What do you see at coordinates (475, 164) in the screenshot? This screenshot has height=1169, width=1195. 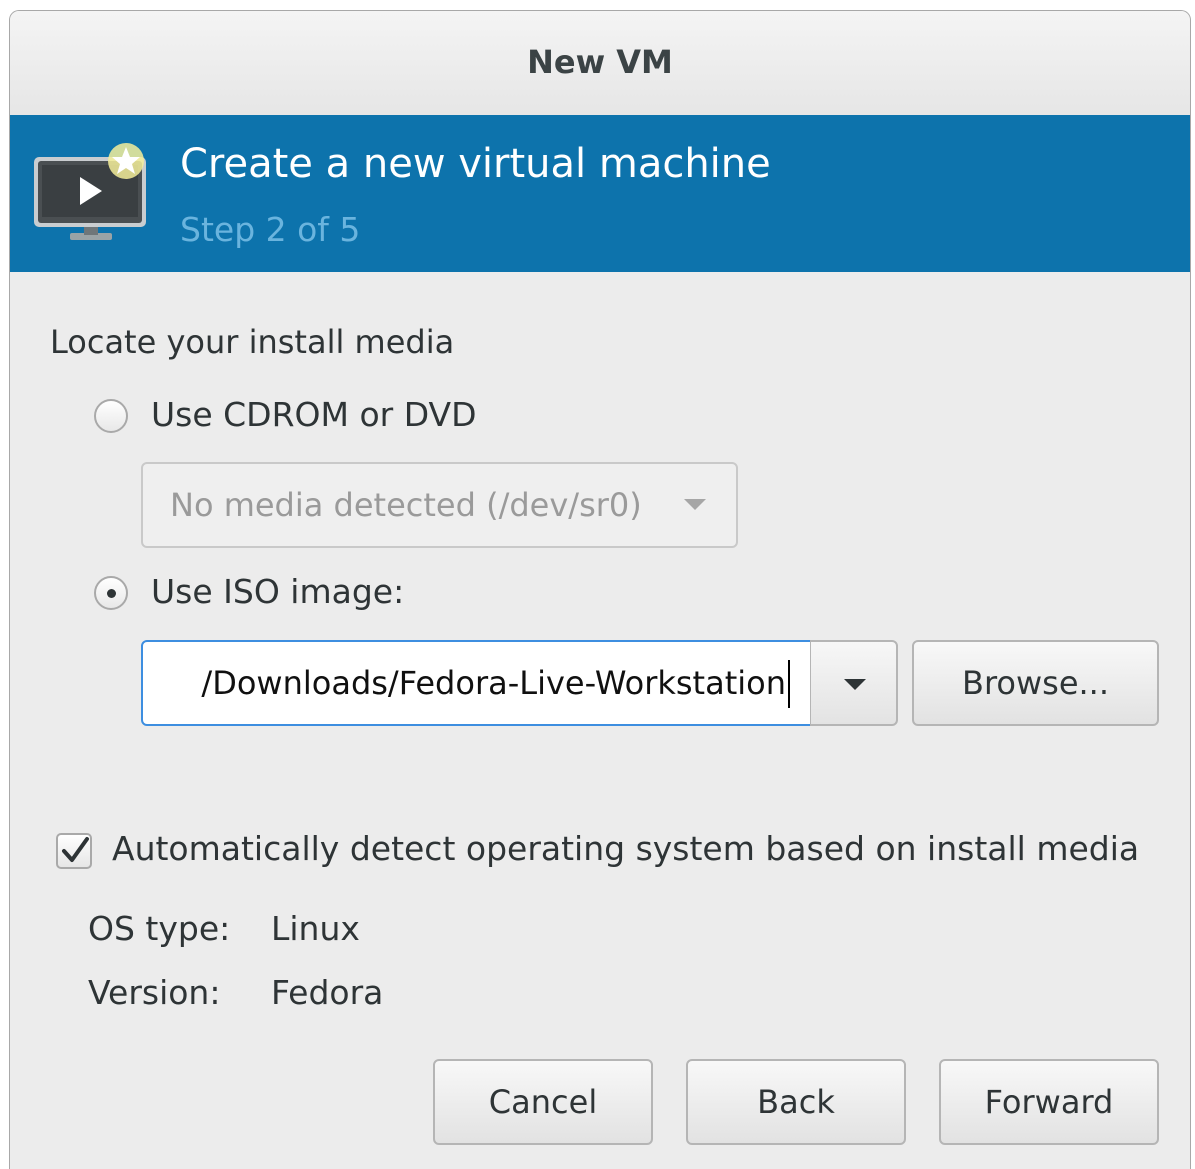 I see `wizard-heading: Create a new virtual machine` at bounding box center [475, 164].